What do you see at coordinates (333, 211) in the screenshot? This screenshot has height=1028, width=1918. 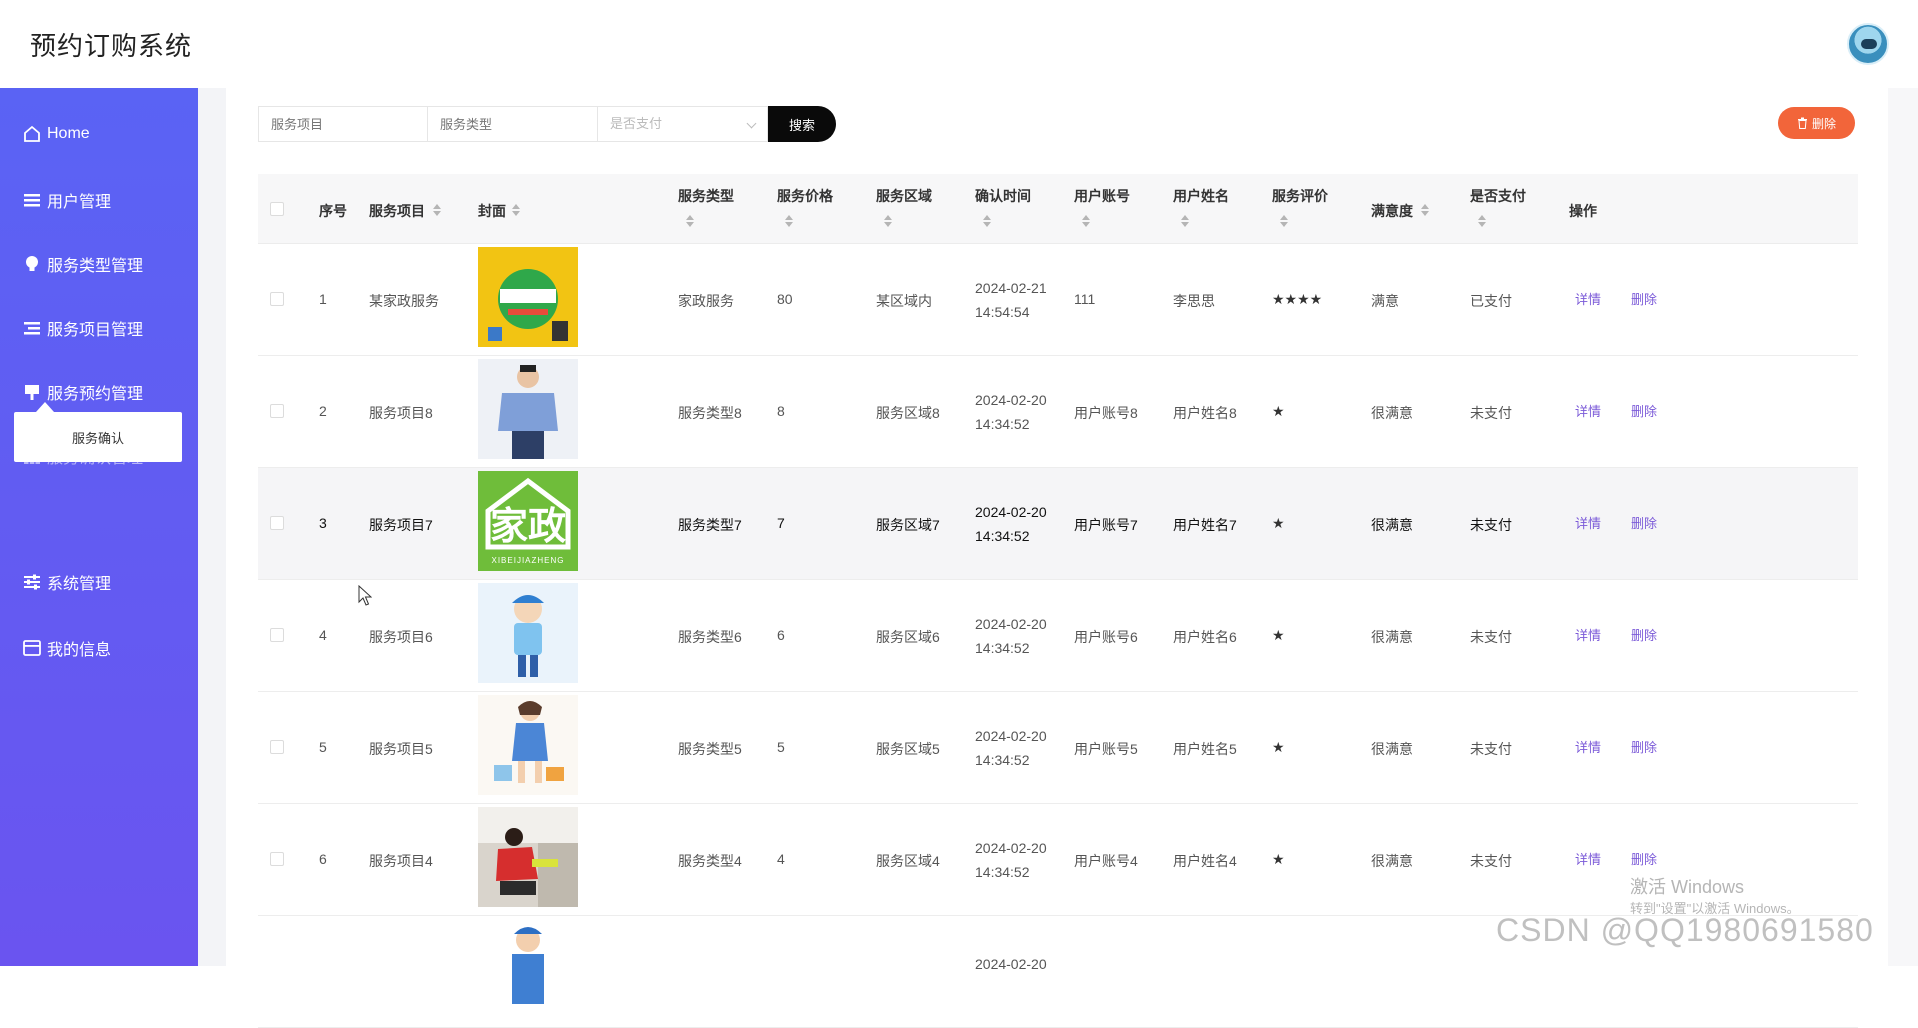 I see `header-no: 序号` at bounding box center [333, 211].